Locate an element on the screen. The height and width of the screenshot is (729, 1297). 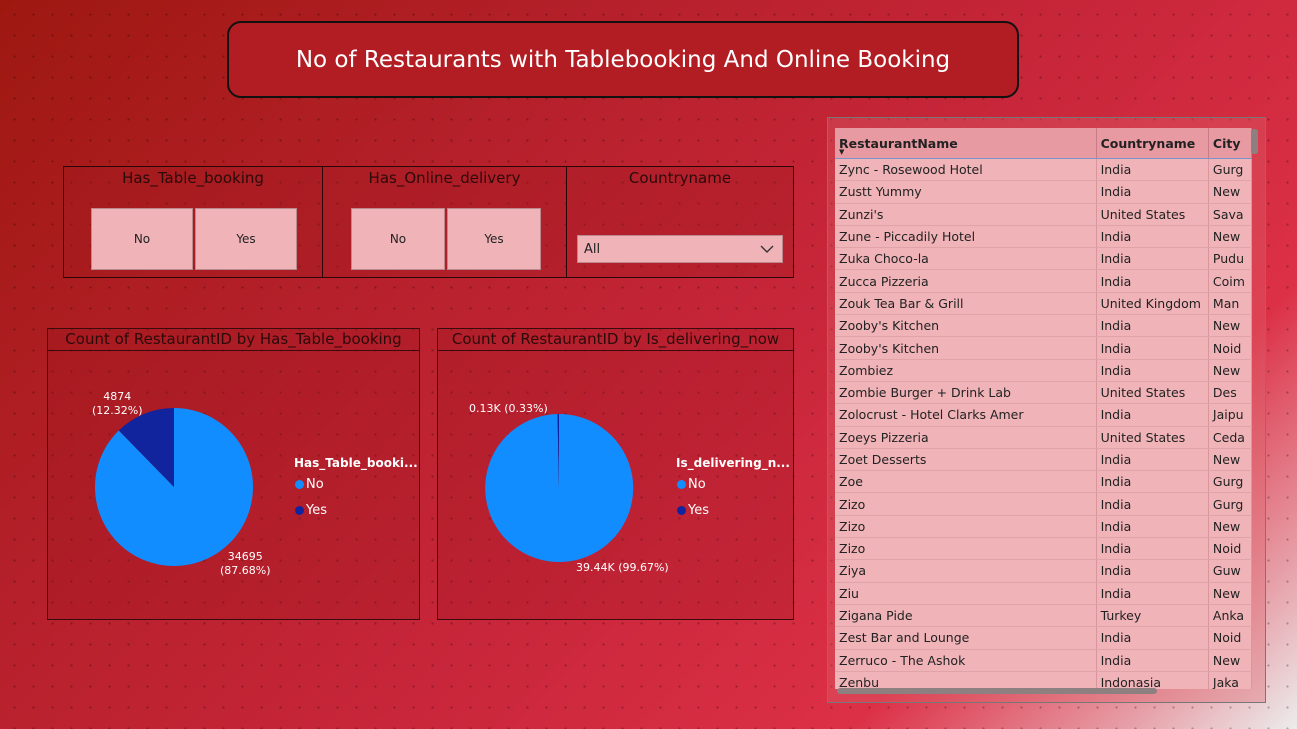
pie-slice-no is located at coordinates (559, 487).